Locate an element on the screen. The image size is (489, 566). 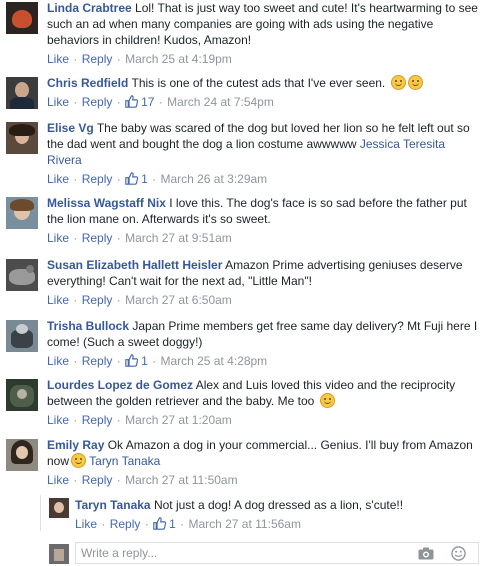
comment-author: Taryn Tanaka is located at coordinates (113, 505).